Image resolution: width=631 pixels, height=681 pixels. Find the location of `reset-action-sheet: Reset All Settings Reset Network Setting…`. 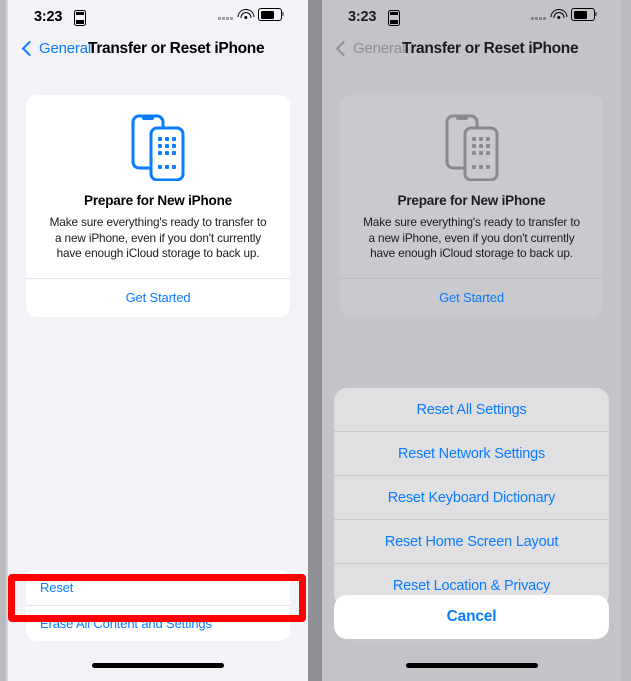

reset-action-sheet: Reset All Settings Reset Network Setting… is located at coordinates (471, 497).